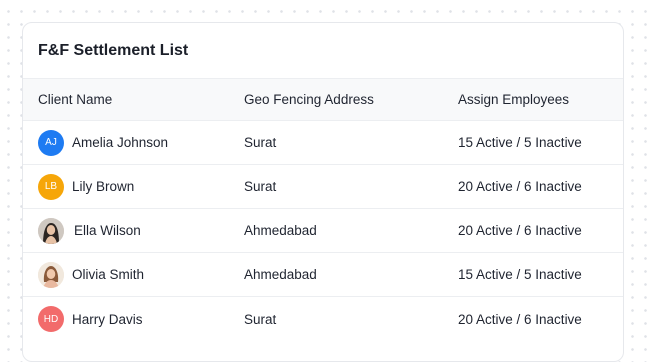  Describe the element at coordinates (51, 142) in the screenshot. I see `avatar: AJ` at that location.